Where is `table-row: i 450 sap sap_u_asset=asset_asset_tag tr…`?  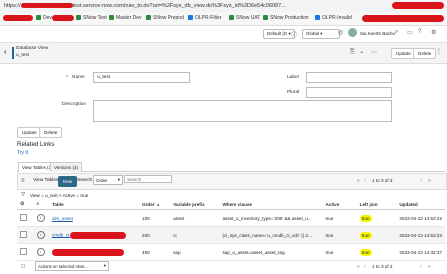
table-row: i 450 sap sap_u_asset=asset_asset_tag tr… is located at coordinates (231, 252).